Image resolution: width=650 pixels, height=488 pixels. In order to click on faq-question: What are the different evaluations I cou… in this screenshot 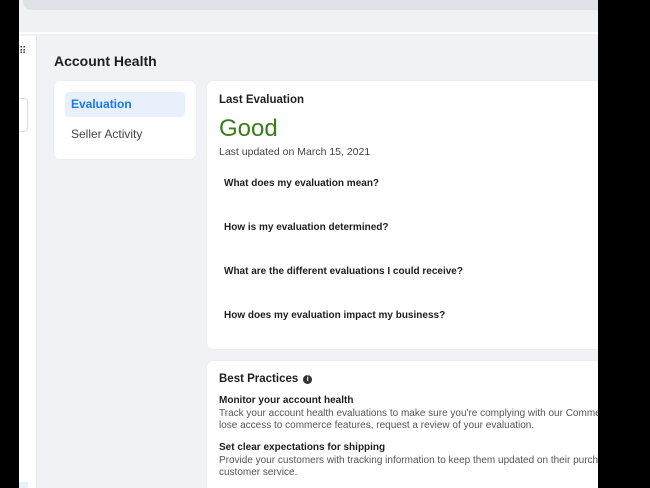, I will do `click(409, 288)`.